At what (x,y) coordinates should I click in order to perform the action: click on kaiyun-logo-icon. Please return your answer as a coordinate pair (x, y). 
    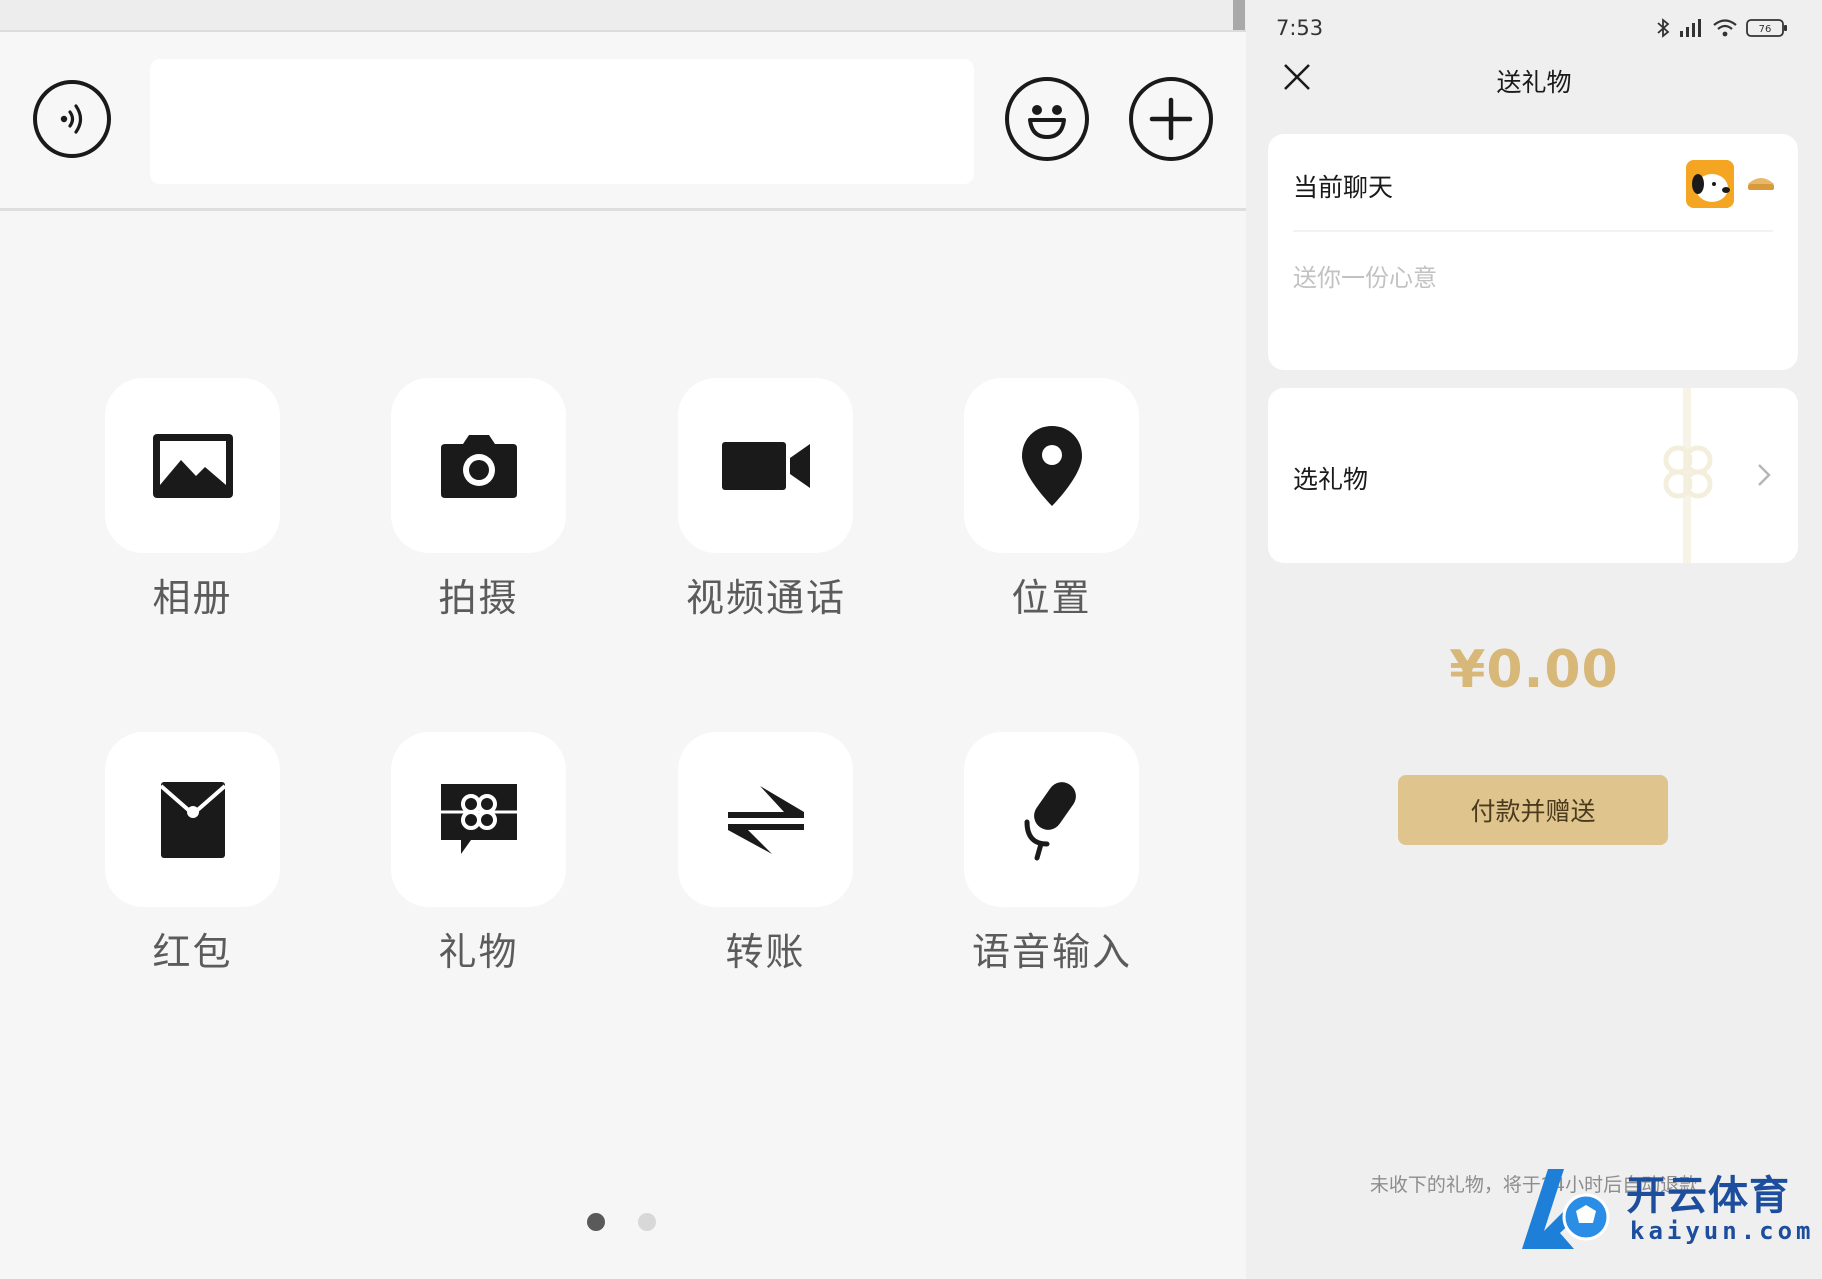
    Looking at the image, I should click on (1566, 1209).